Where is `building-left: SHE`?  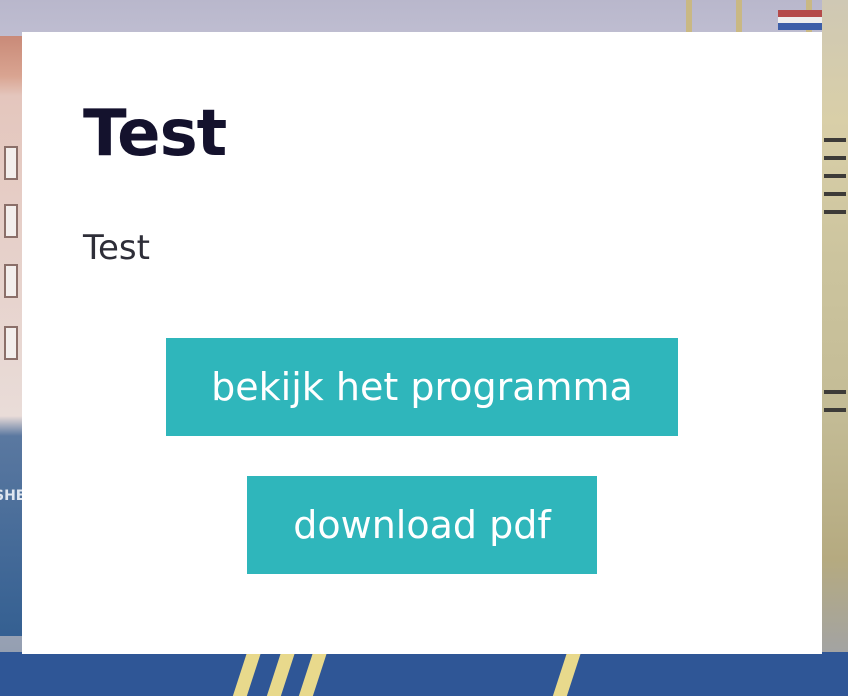 building-left: SHE is located at coordinates (12, 336).